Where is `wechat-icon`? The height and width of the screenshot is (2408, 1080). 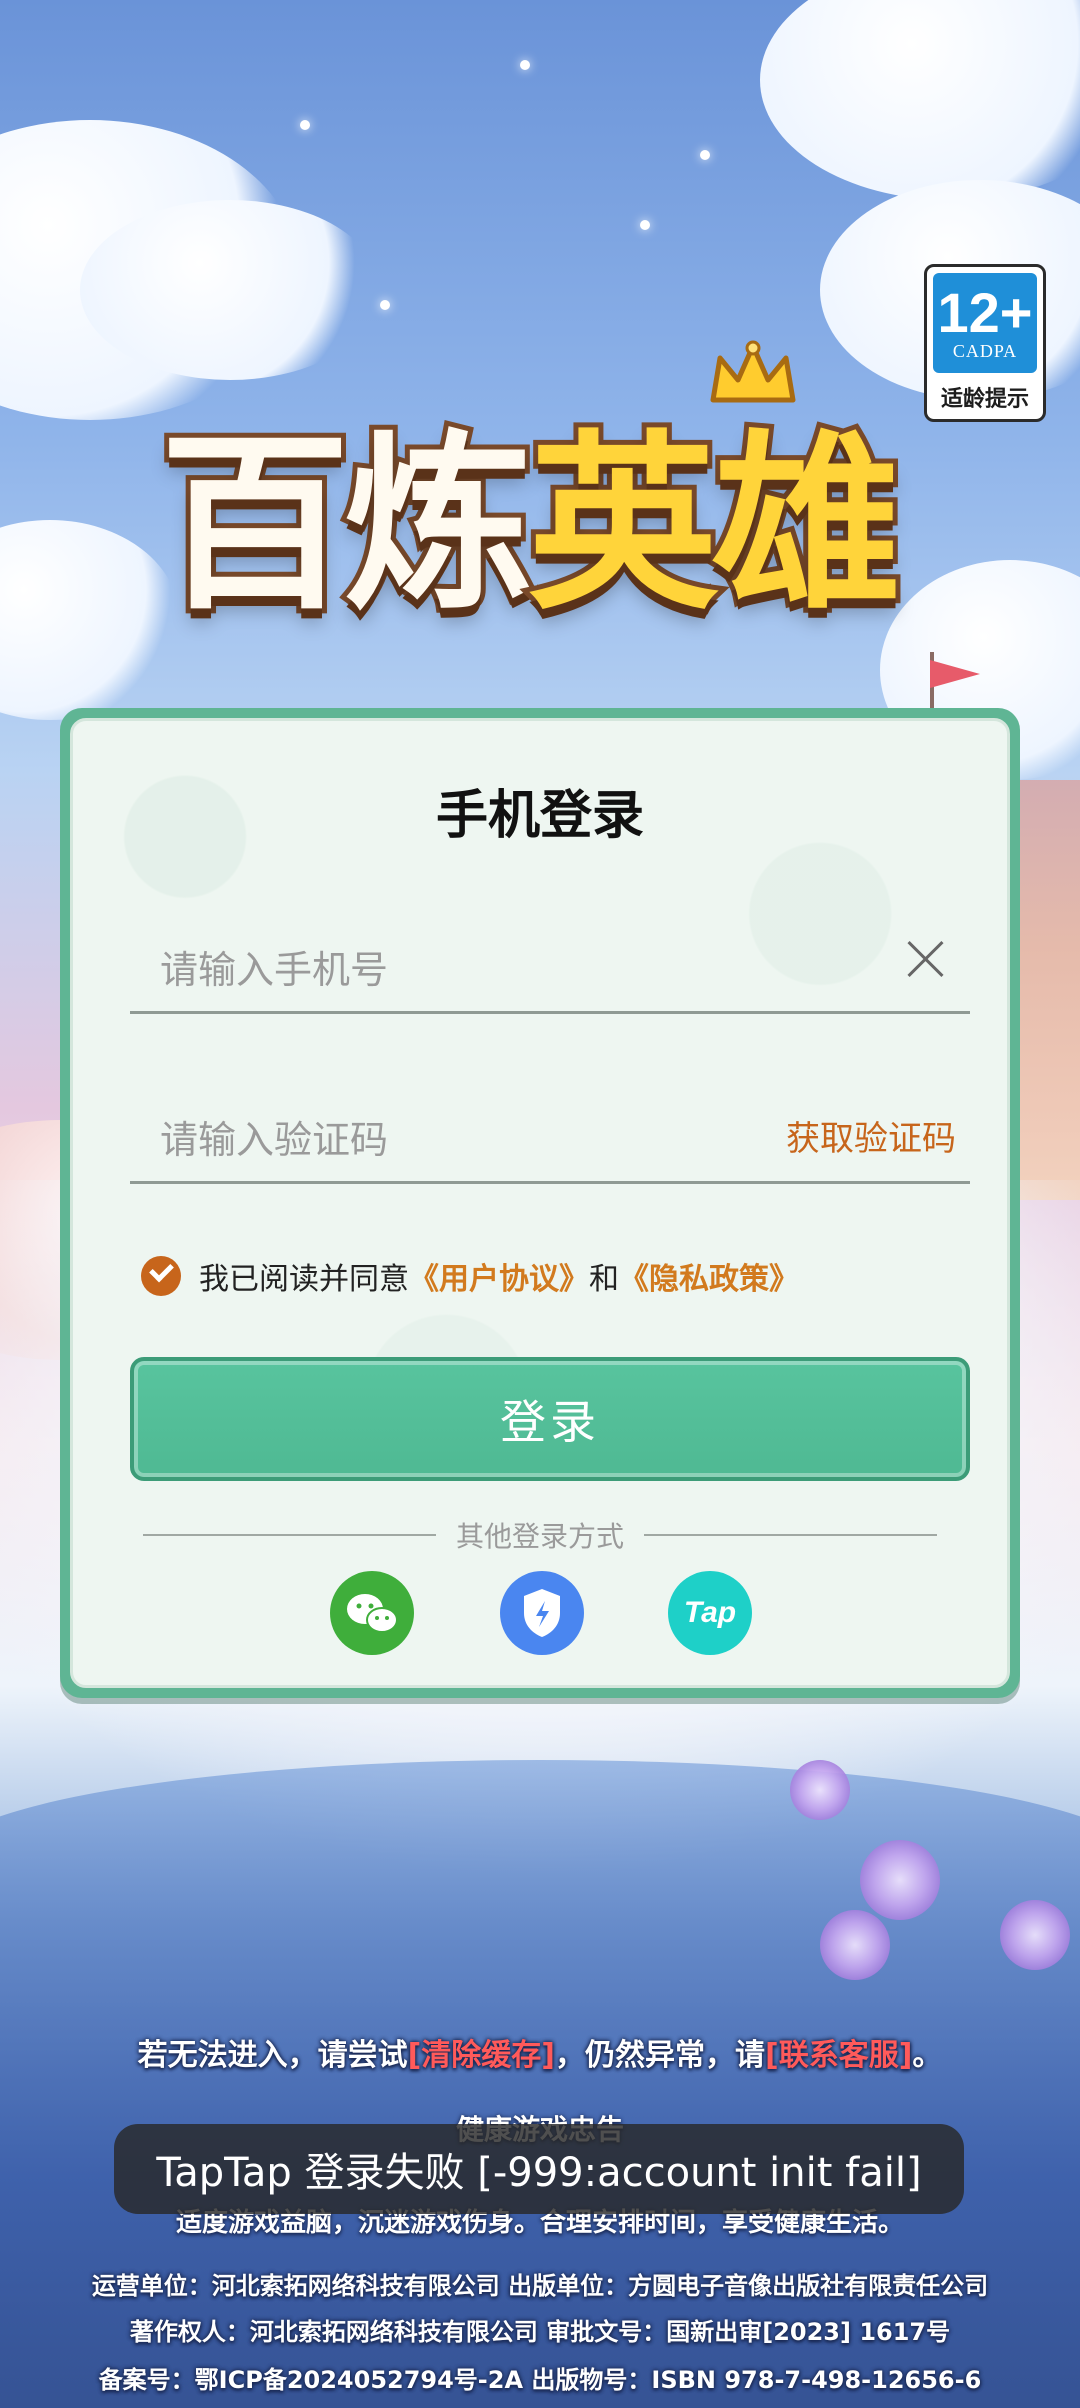
wechat-icon is located at coordinates (372, 1613).